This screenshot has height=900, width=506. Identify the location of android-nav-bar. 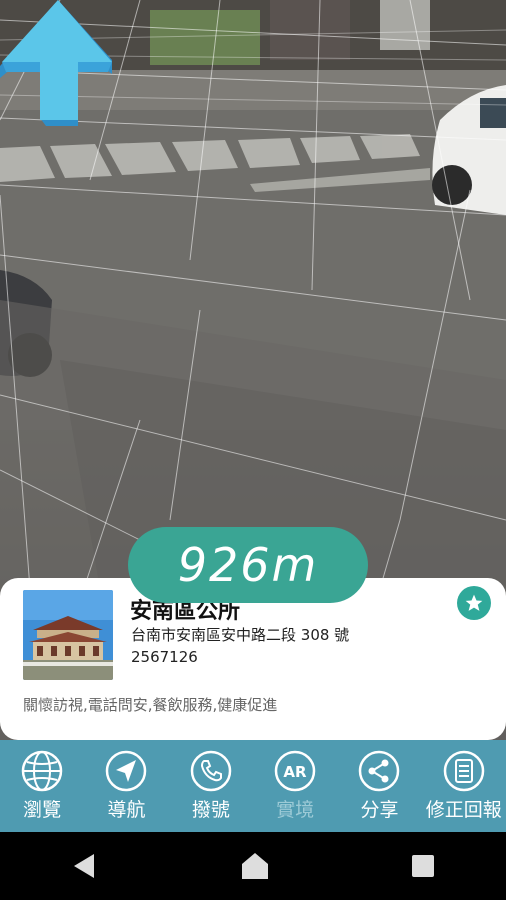
(253, 866).